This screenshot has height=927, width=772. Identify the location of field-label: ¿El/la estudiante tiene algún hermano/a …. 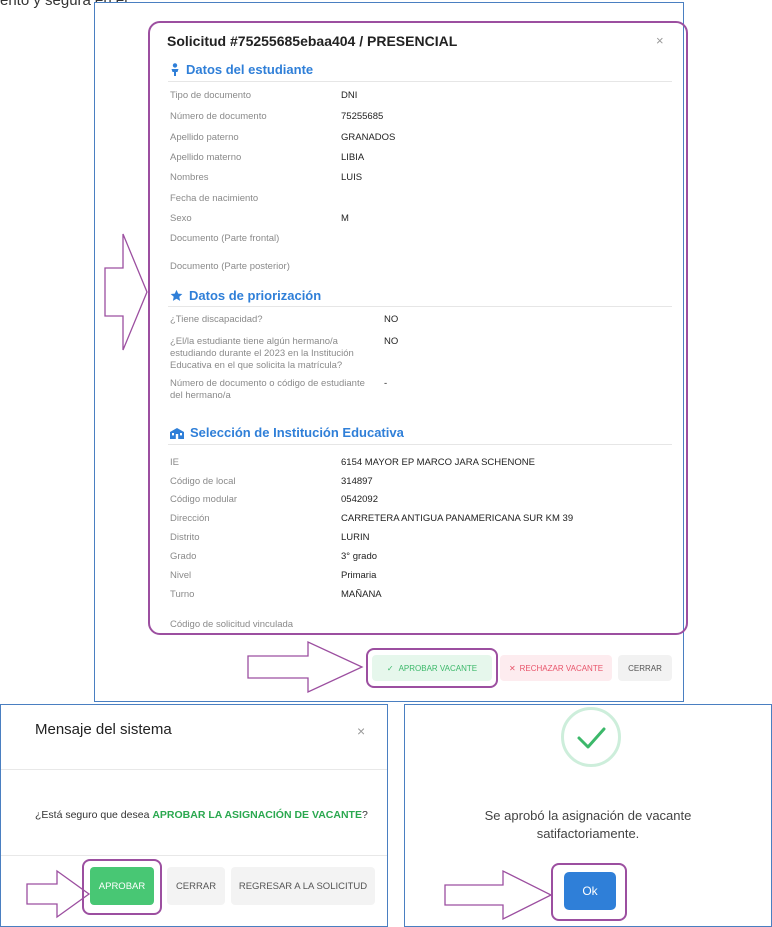
(262, 353).